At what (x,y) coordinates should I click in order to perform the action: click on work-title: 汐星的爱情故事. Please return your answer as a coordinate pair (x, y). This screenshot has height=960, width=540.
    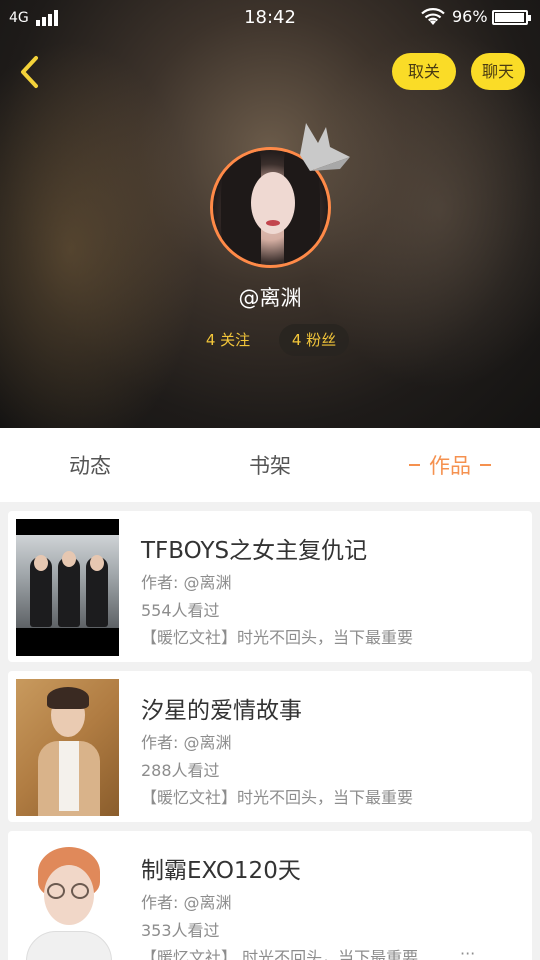
    Looking at the image, I should click on (221, 711).